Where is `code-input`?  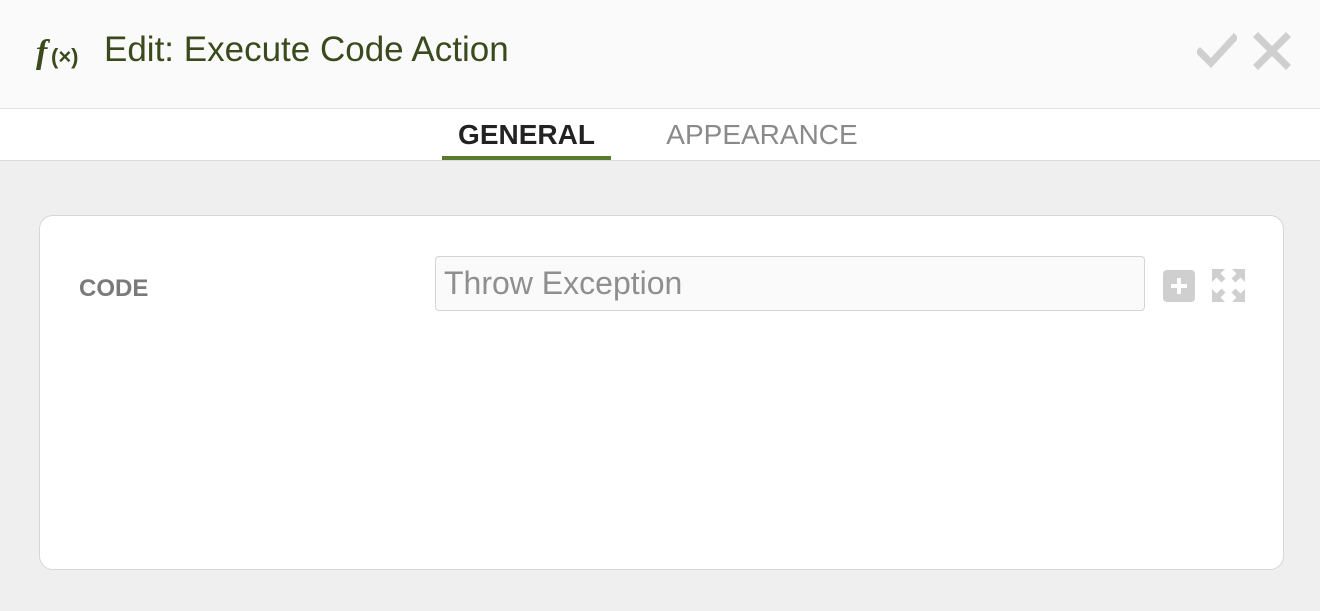 code-input is located at coordinates (790, 283).